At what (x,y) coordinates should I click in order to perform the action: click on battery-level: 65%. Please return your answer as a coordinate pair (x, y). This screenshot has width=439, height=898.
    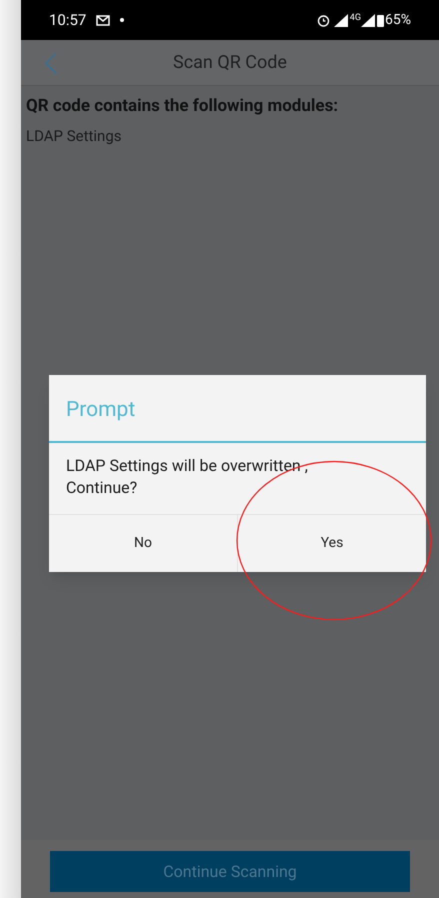
    Looking at the image, I should click on (398, 20).